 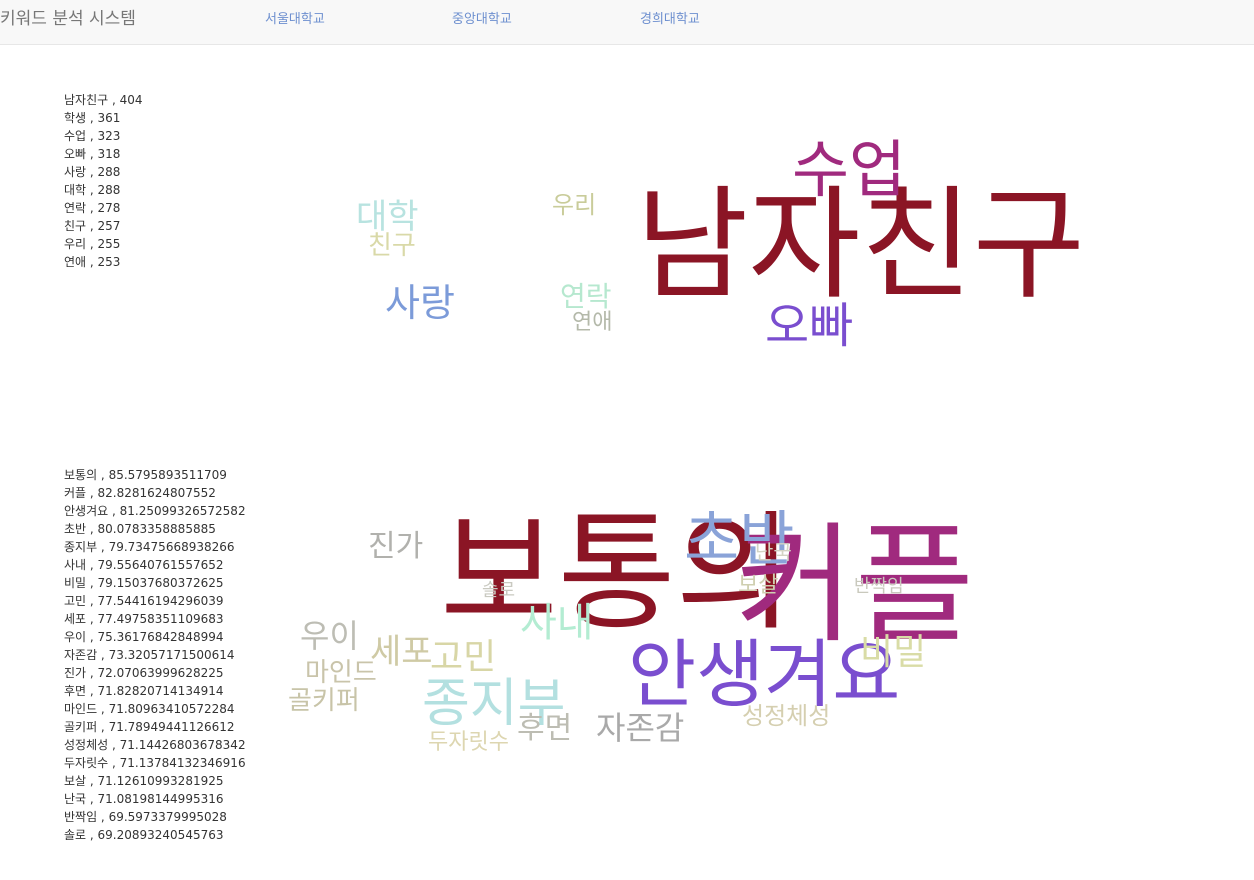 I want to click on list-item: 우이 , 75.36176842848994, so click(x=144, y=637).